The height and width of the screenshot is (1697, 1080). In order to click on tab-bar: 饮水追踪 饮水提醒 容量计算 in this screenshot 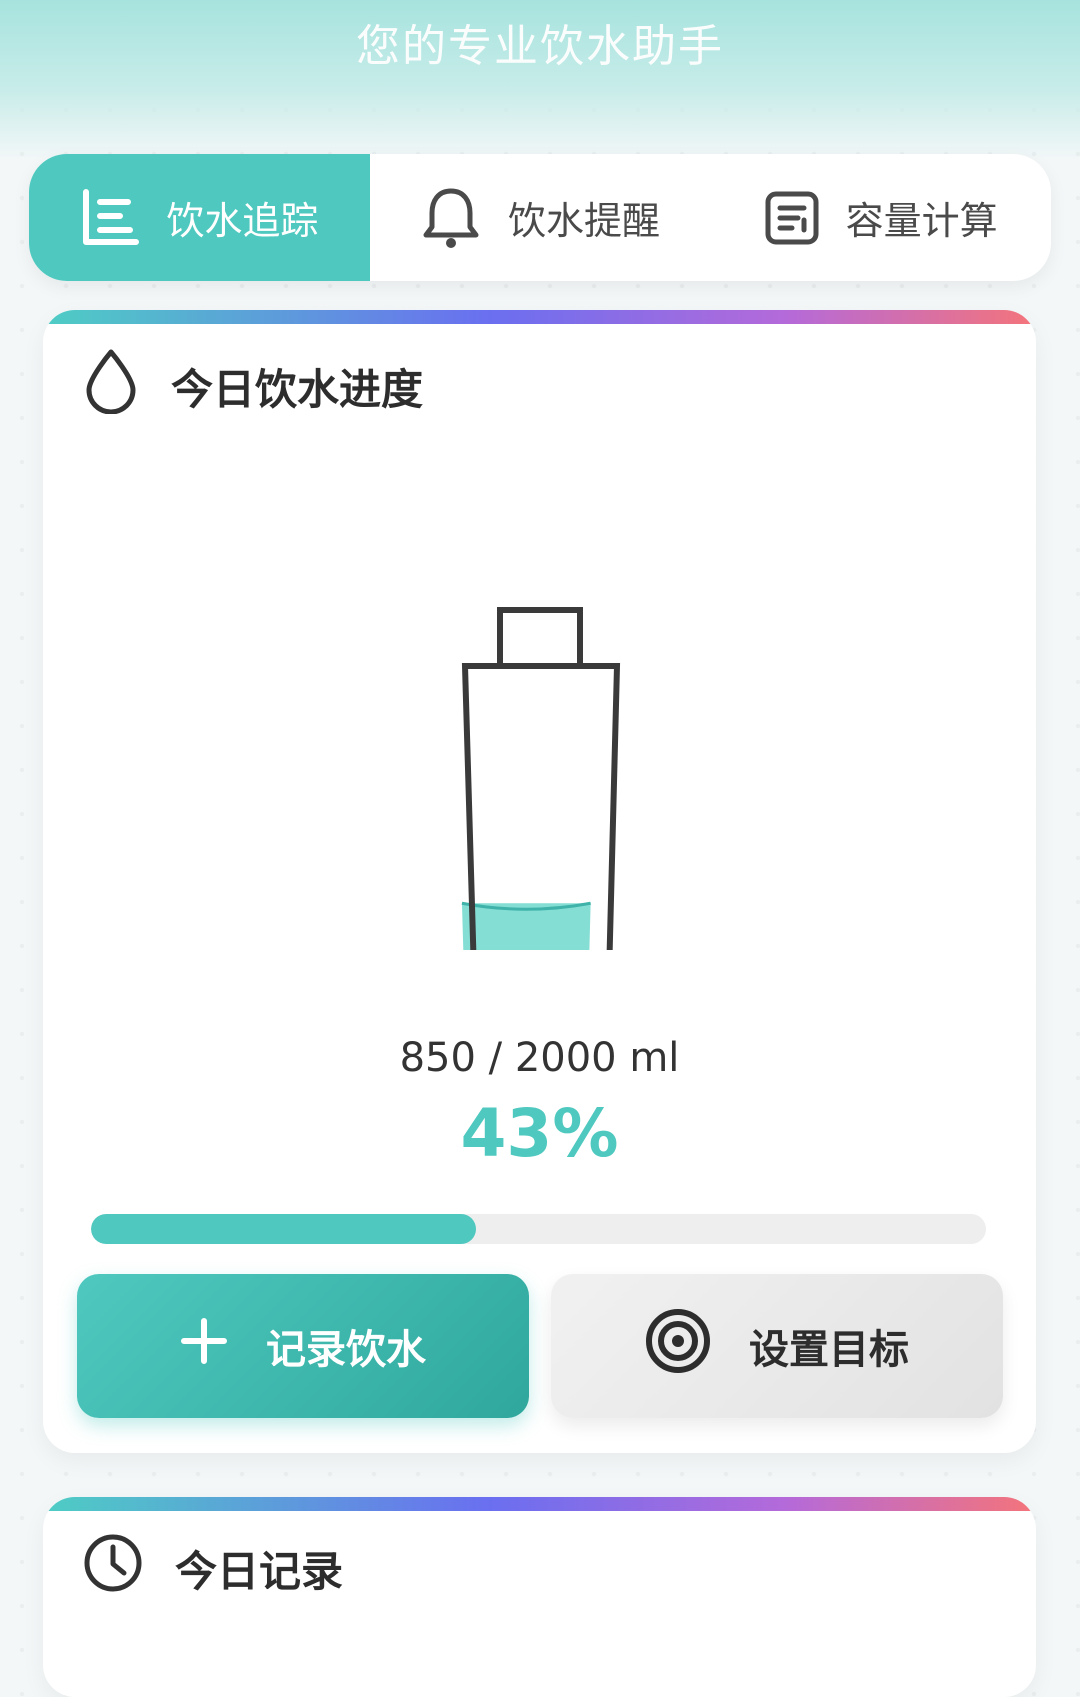, I will do `click(540, 217)`.